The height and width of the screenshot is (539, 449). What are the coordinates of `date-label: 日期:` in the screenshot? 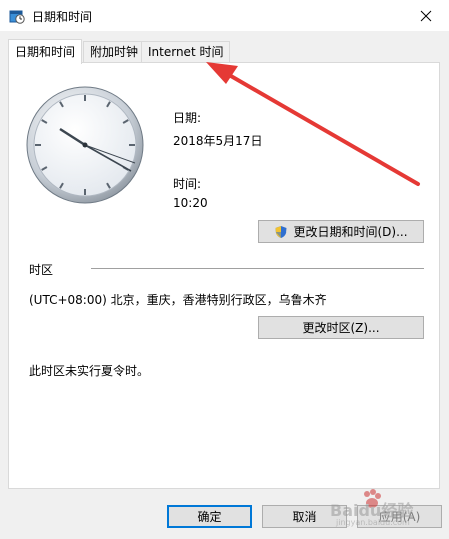 It's located at (187, 118).